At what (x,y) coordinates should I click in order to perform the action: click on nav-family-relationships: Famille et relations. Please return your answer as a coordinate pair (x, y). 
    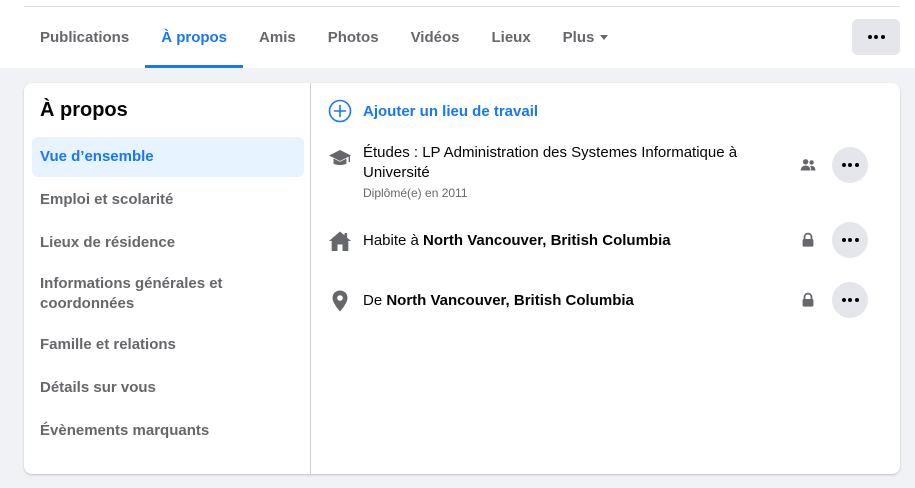
    Looking at the image, I should click on (168, 345).